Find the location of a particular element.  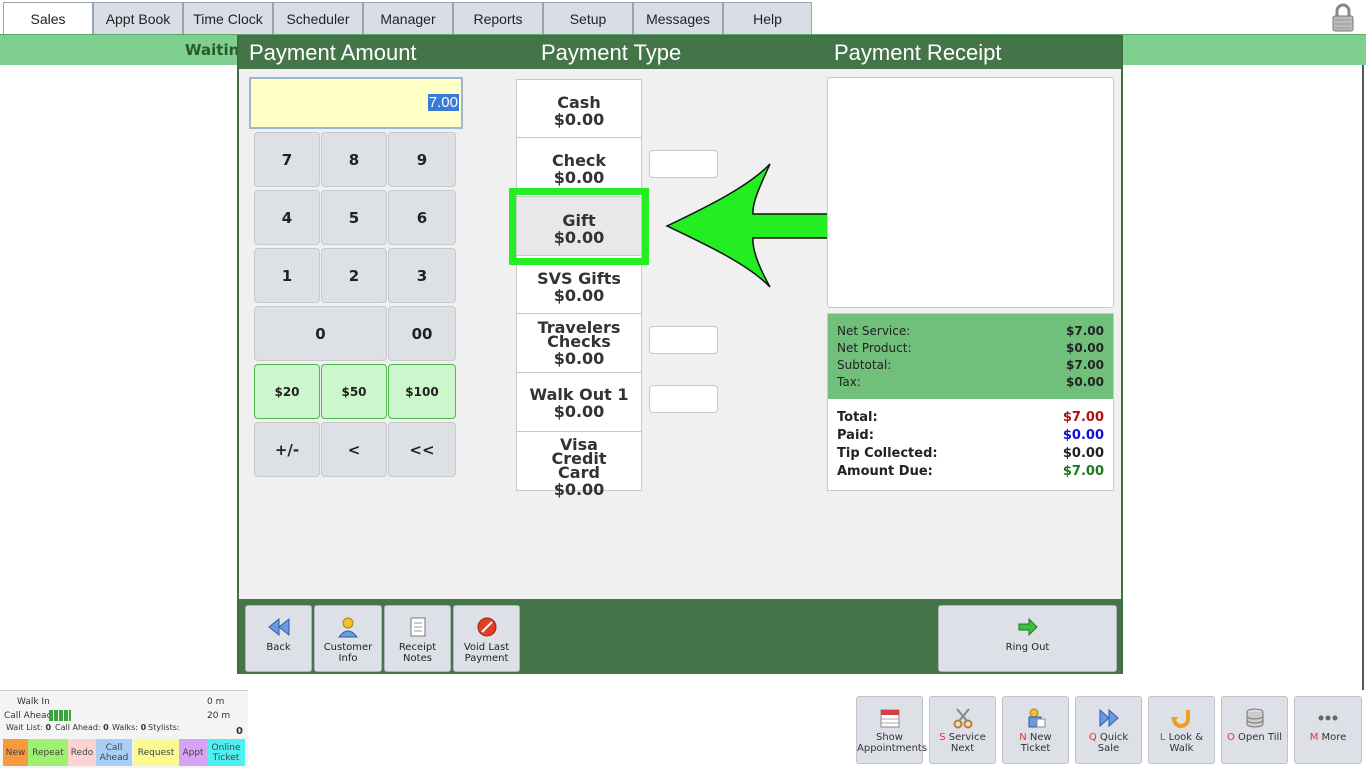

service-next-button: S Service Next is located at coordinates (962, 730).